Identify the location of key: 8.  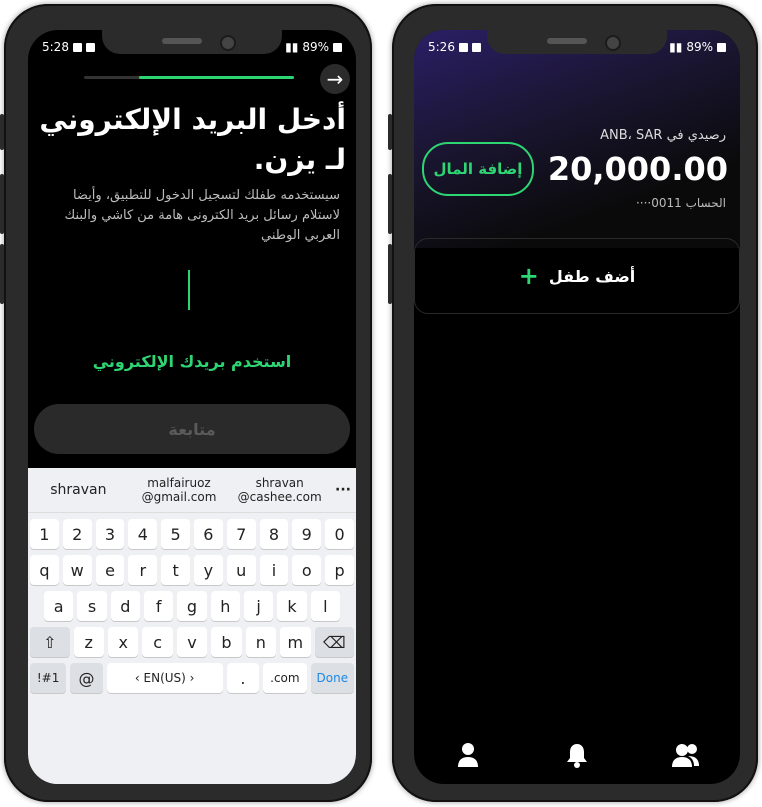
(274, 534).